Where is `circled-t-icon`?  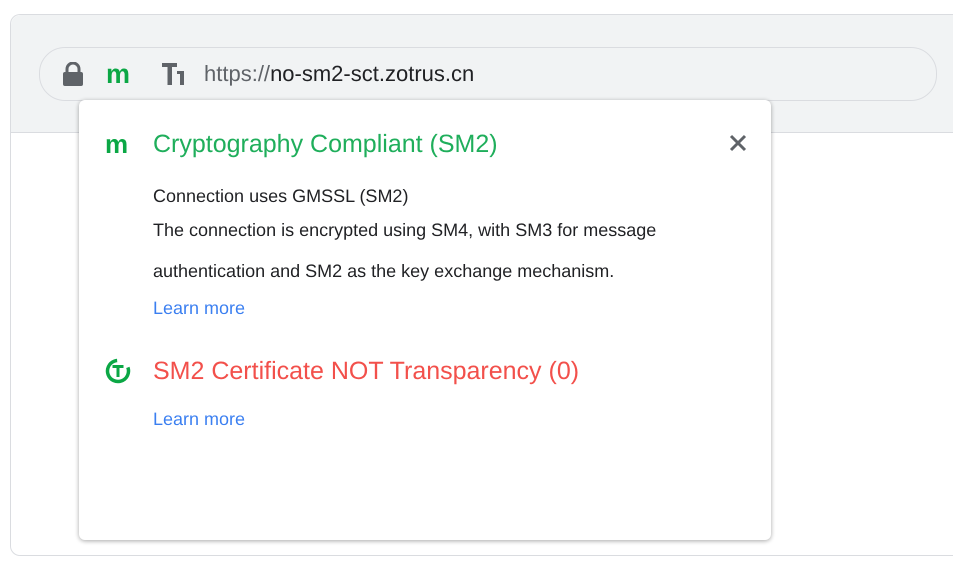
circled-t-icon is located at coordinates (118, 371).